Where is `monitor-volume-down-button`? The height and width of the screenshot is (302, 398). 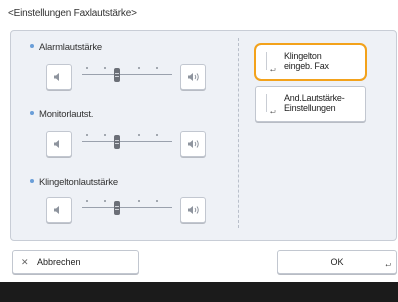
monitor-volume-down-button is located at coordinates (59, 144).